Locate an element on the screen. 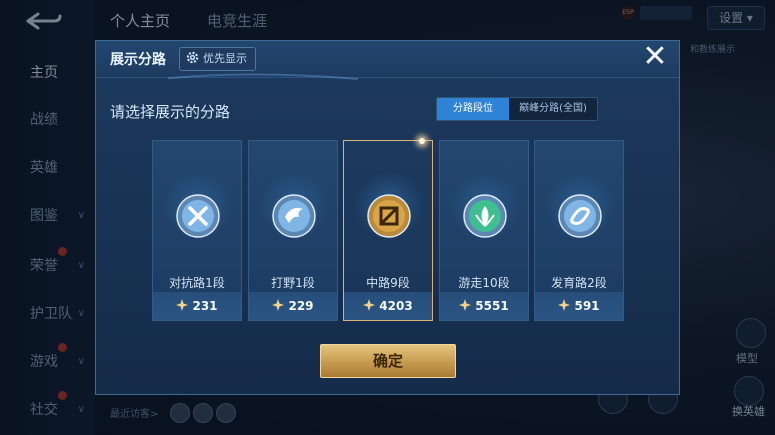 The height and width of the screenshot is (435, 775). lane-points: 4203 is located at coordinates (388, 306).